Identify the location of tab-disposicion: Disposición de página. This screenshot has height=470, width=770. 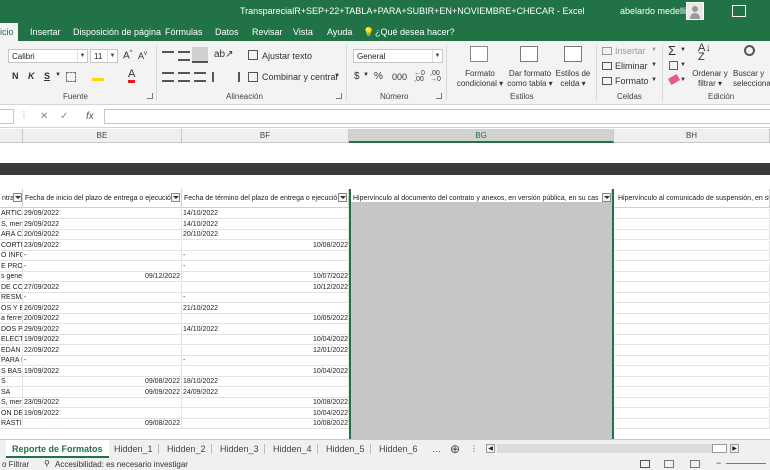
(117, 32).